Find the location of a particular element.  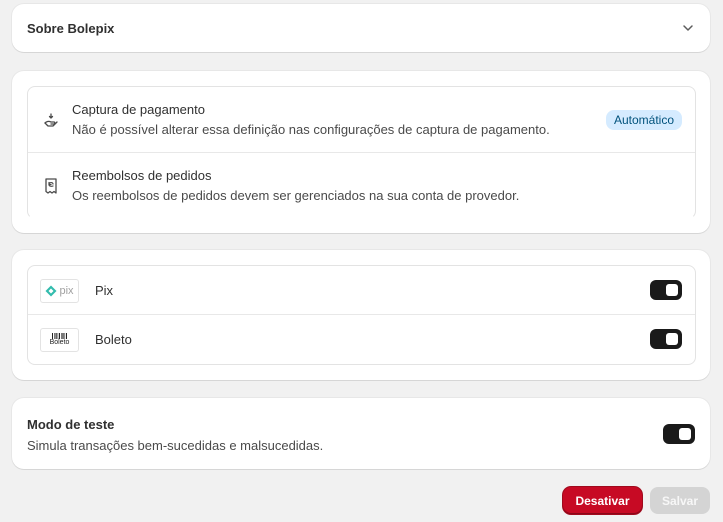

boleto-logo-text: Boleto is located at coordinates (59, 342).